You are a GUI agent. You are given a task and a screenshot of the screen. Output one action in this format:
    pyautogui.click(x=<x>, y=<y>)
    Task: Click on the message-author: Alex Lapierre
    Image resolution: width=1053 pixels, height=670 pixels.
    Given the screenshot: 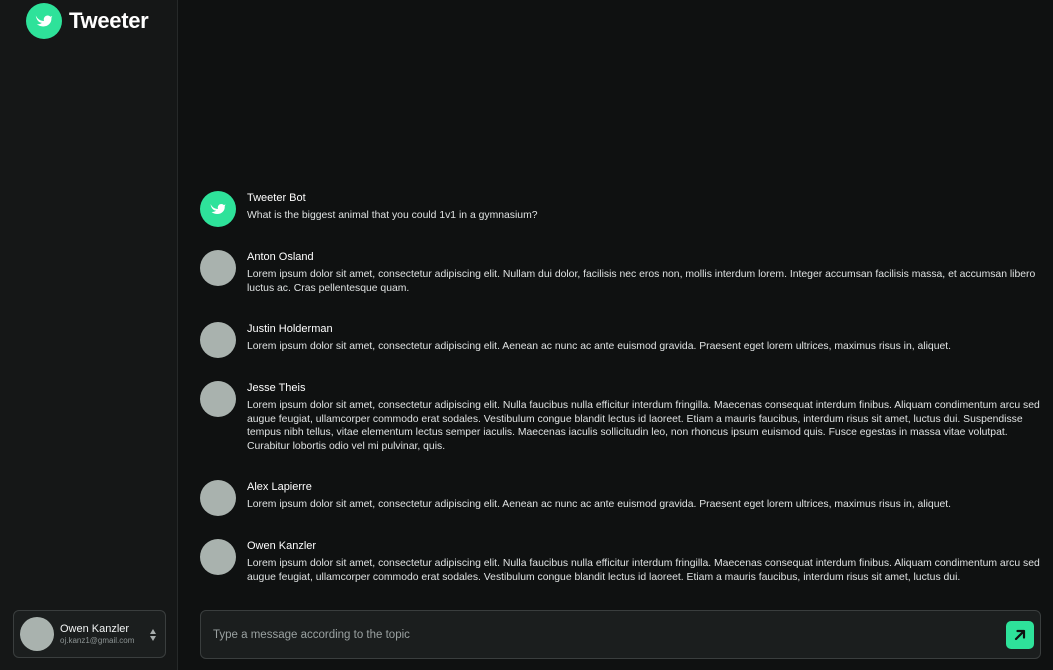 What is the action you would take?
    pyautogui.click(x=279, y=487)
    